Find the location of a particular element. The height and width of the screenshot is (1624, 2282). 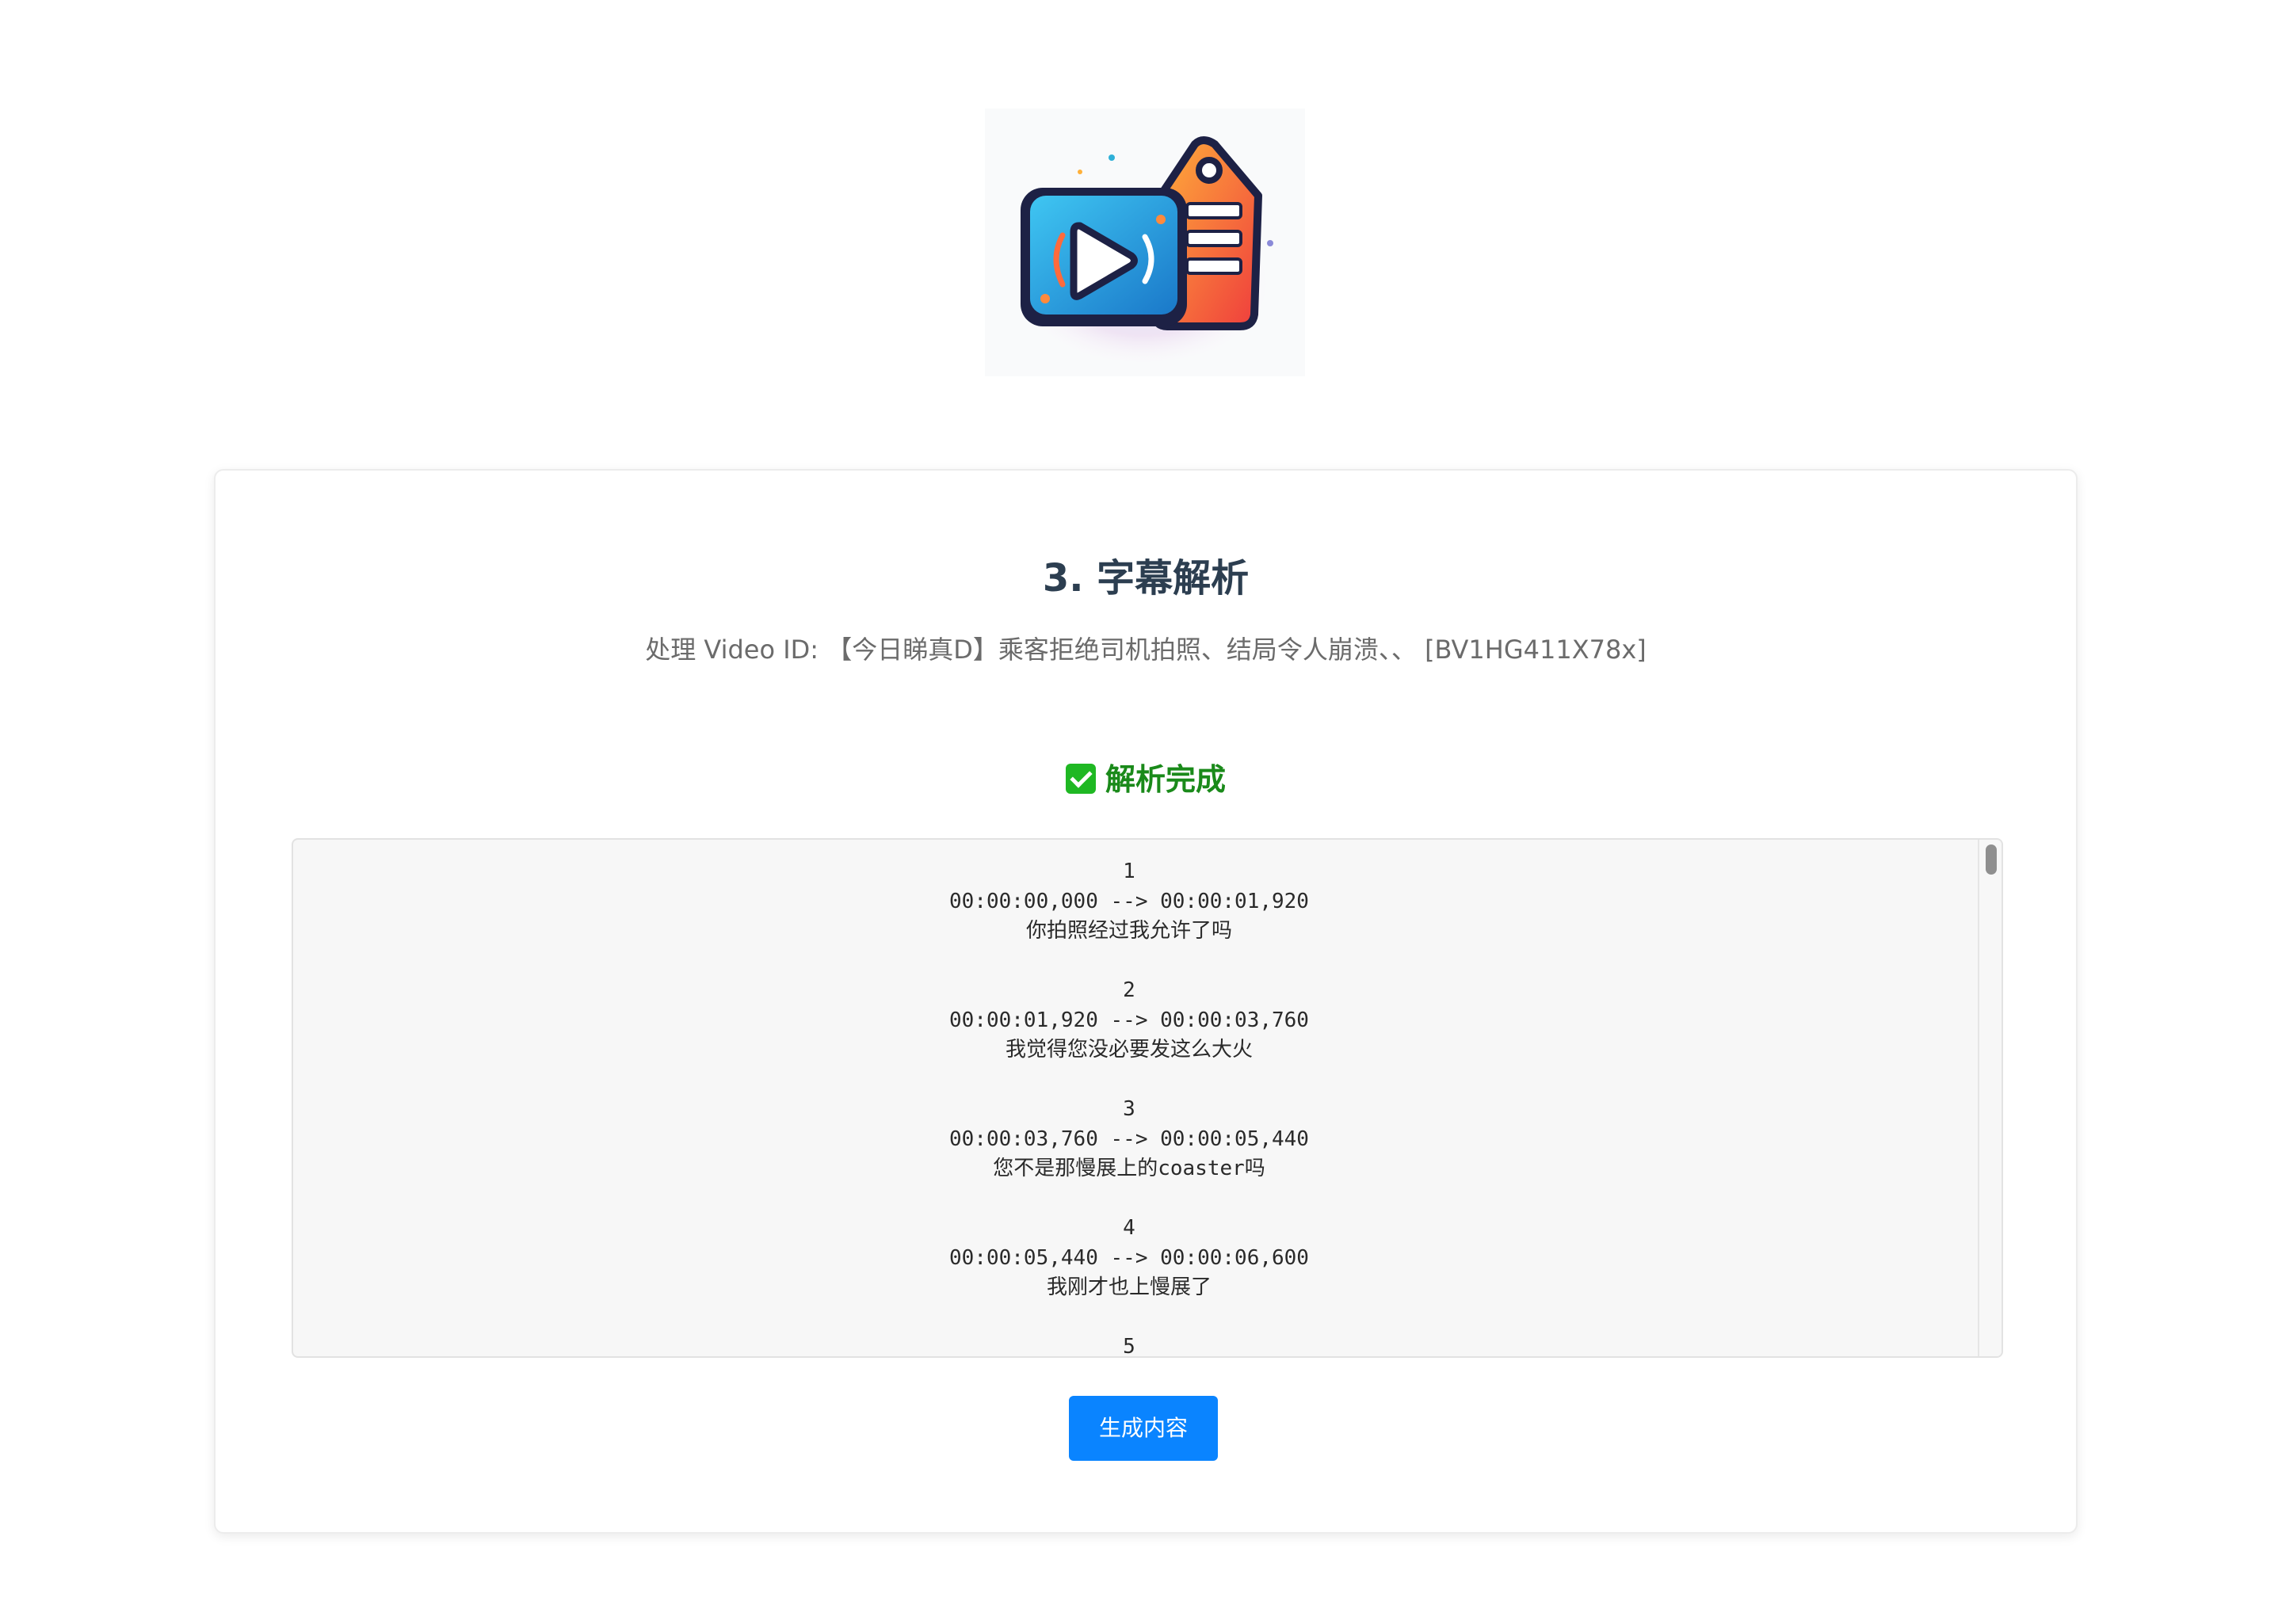

cue-timecode: 00:00:00,000 --> 00:00:01,920 is located at coordinates (1129, 901).